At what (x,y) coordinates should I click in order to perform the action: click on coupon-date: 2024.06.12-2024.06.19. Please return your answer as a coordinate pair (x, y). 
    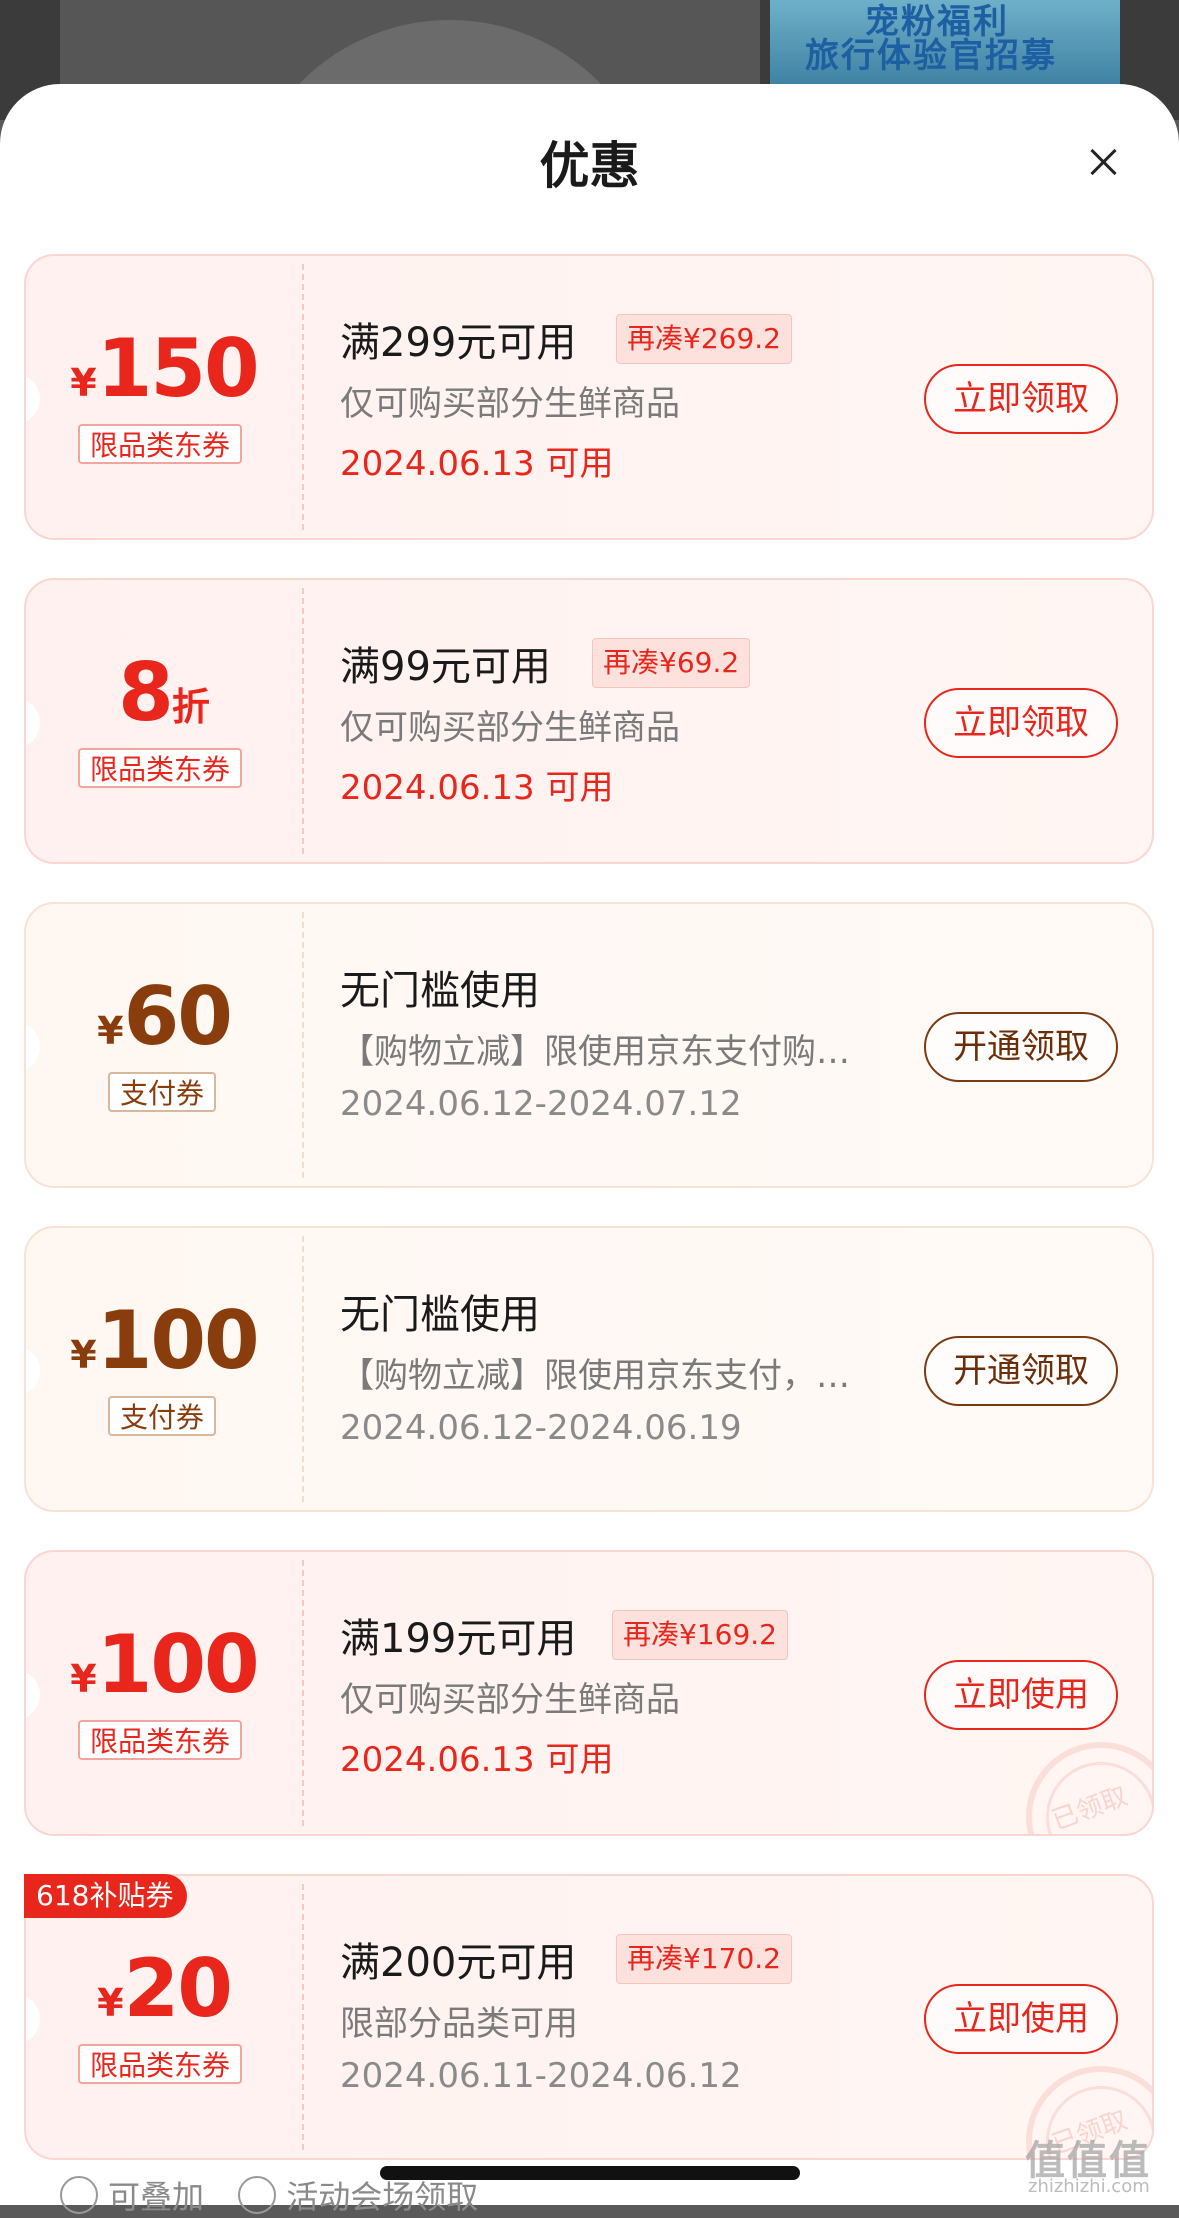
    Looking at the image, I should click on (541, 1428).